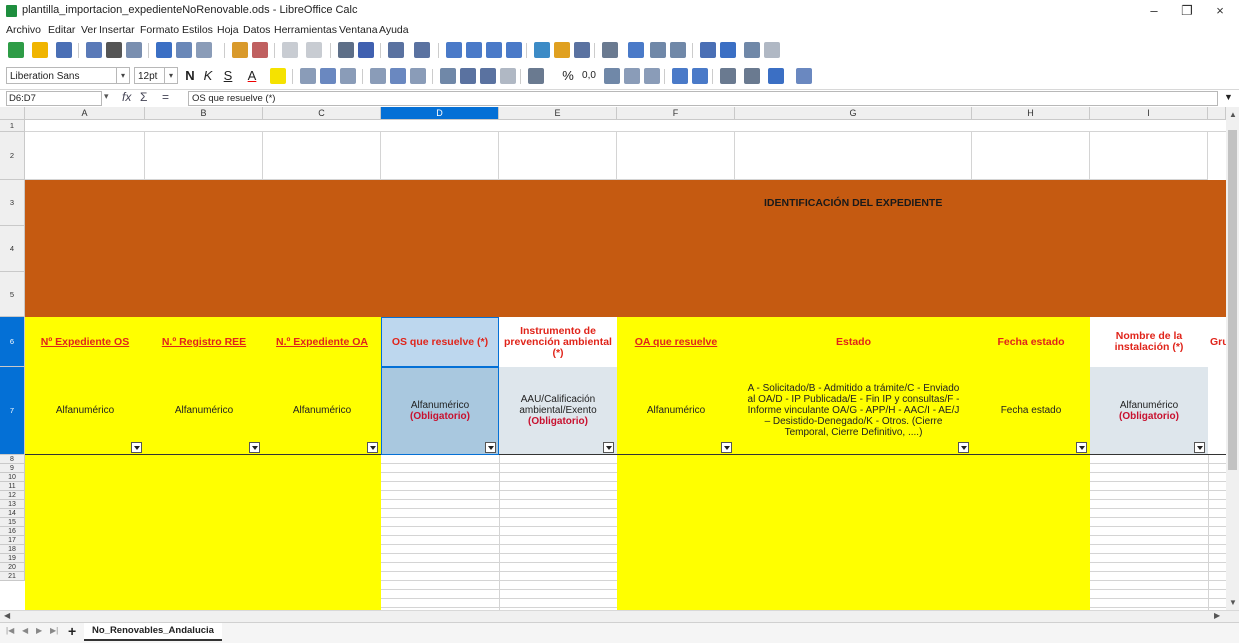 The image size is (1239, 643). Describe the element at coordinates (612, 76) in the screenshot. I see `date-format-icon` at that location.